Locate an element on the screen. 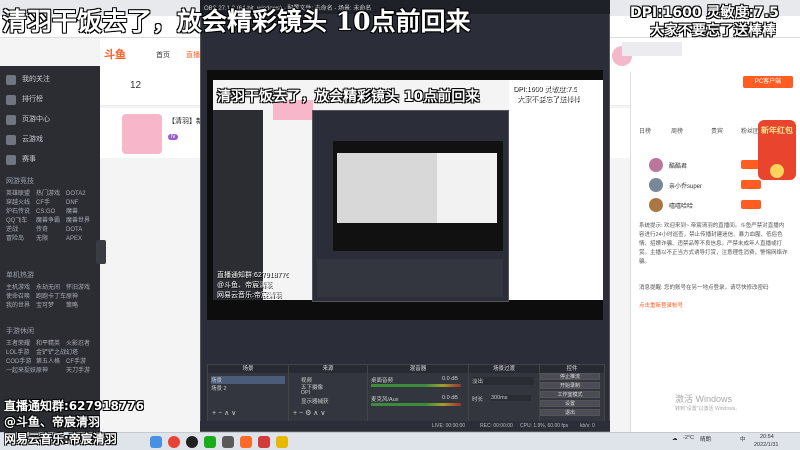  sidebar-item-rank: 排行榜 is located at coordinates (50, 100).